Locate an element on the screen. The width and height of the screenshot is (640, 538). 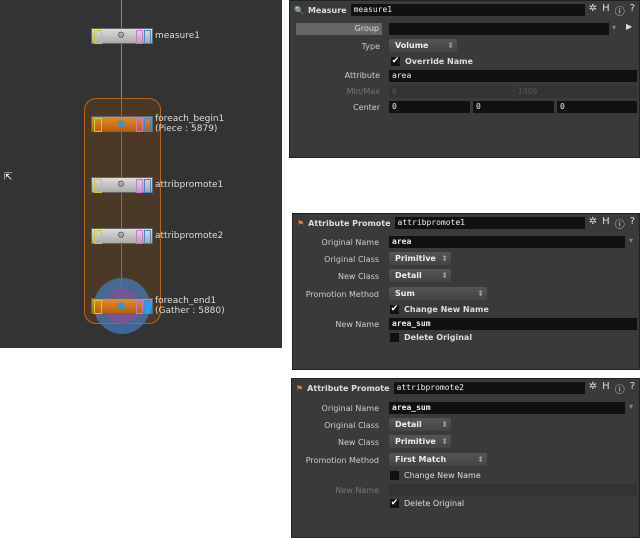
panel-header: ⚑ Attribute Promote attribpromote1 ✲ Hⓘ? is located at coordinates (466, 223).